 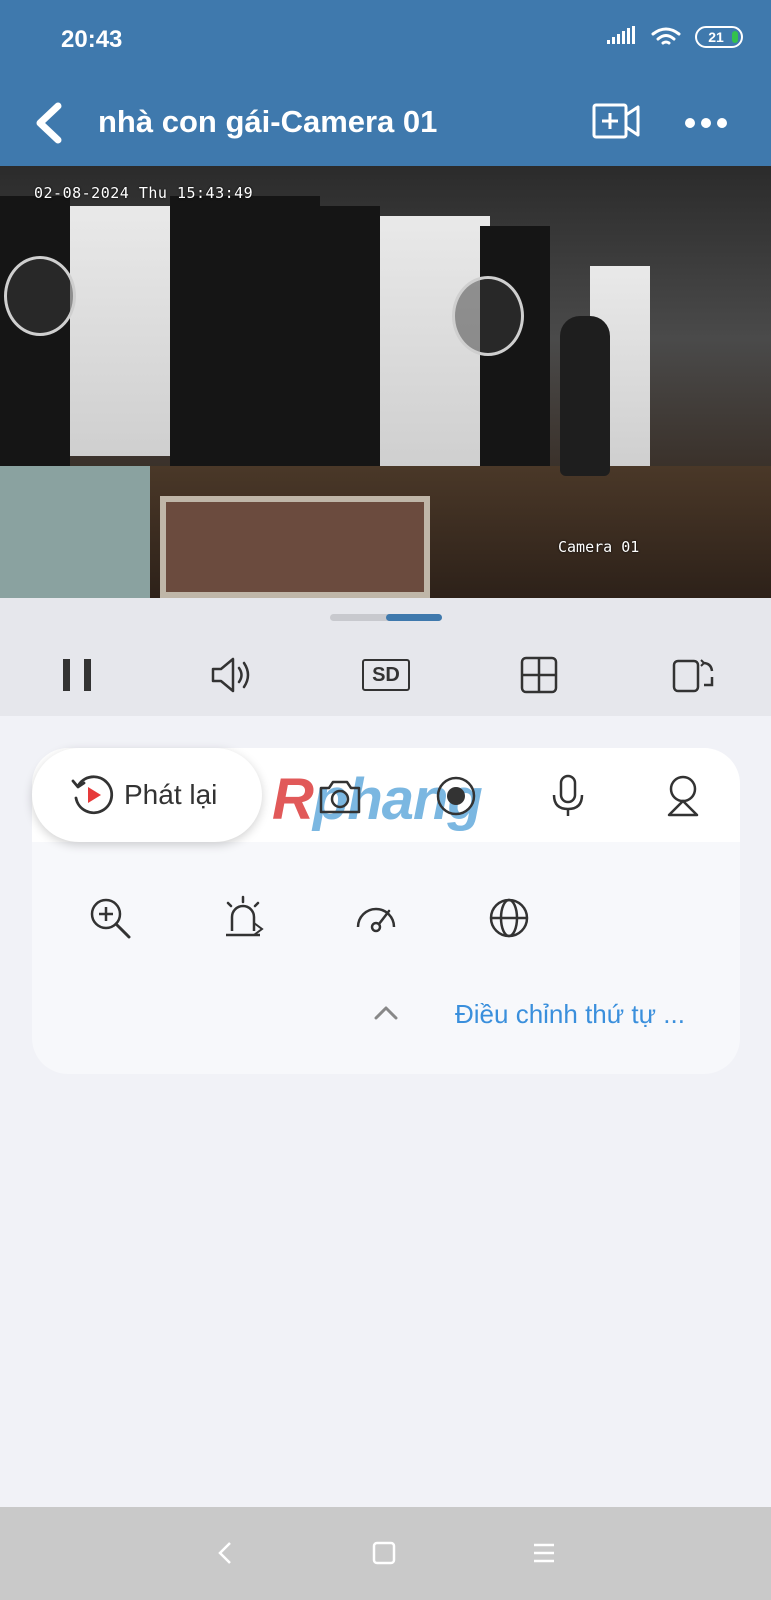 What do you see at coordinates (120, 331) in the screenshot?
I see `window` at bounding box center [120, 331].